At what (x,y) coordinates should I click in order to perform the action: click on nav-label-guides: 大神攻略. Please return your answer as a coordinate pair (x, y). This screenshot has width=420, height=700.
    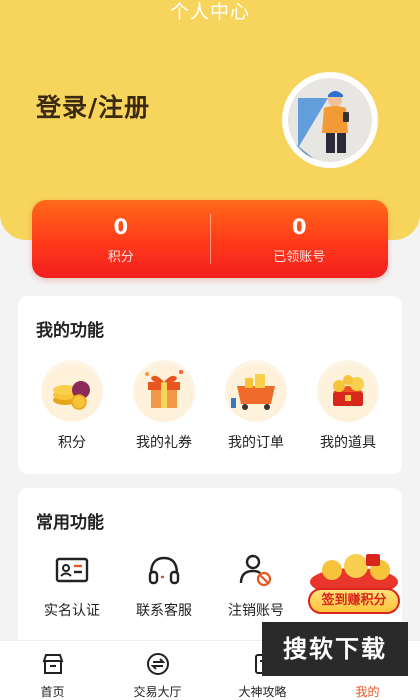
    Looking at the image, I should click on (262, 692).